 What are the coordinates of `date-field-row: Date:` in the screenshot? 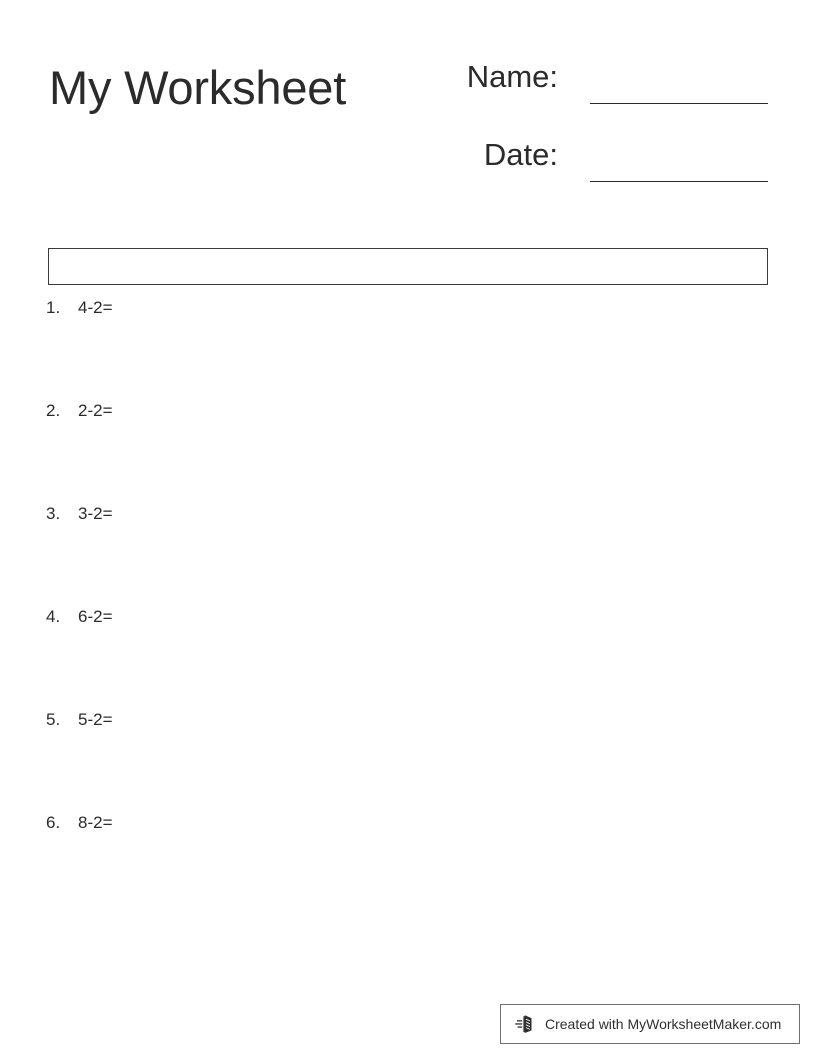 It's located at (610, 172).